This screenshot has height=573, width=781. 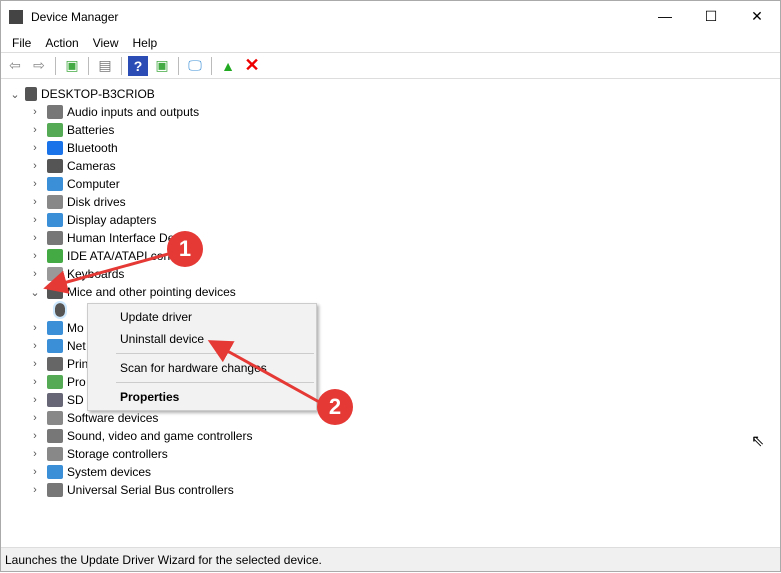 What do you see at coordinates (15, 66) in the screenshot?
I see `back-icon: ⇦` at bounding box center [15, 66].